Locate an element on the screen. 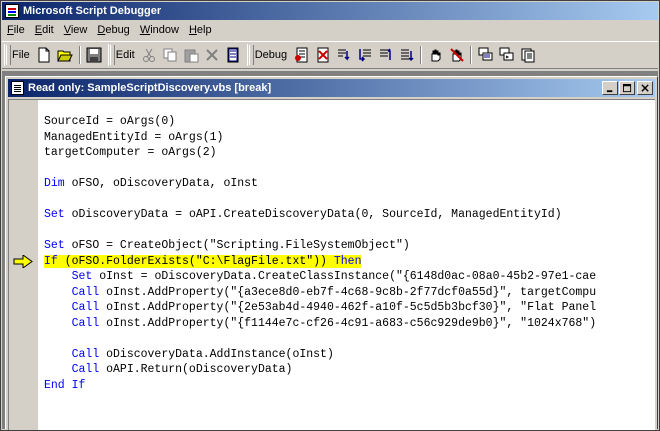  app-icon is located at coordinates (12, 11).